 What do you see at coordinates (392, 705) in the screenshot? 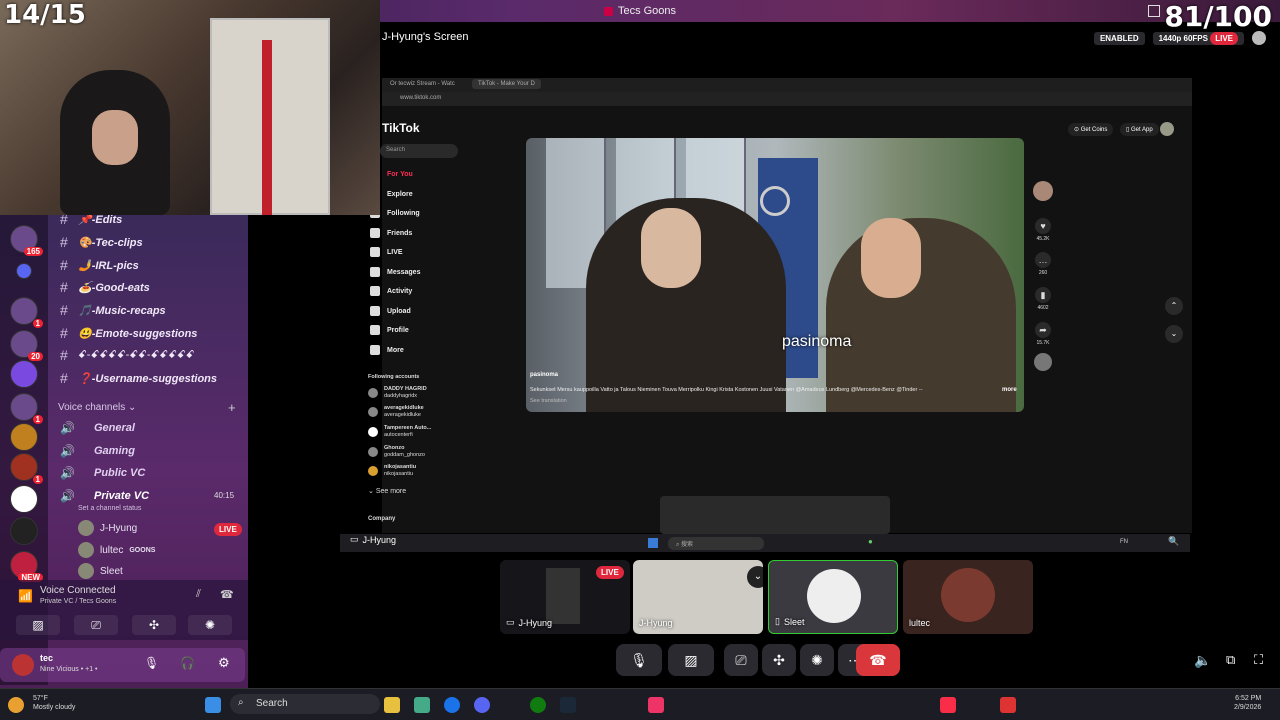
I see `file-explorer-icon` at bounding box center [392, 705].